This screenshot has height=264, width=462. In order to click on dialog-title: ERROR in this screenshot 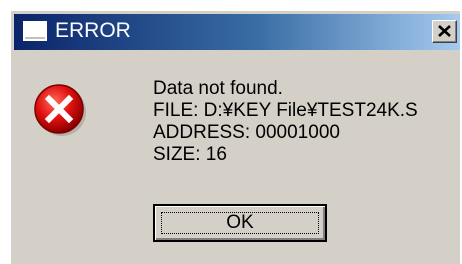, I will do `click(93, 30)`.